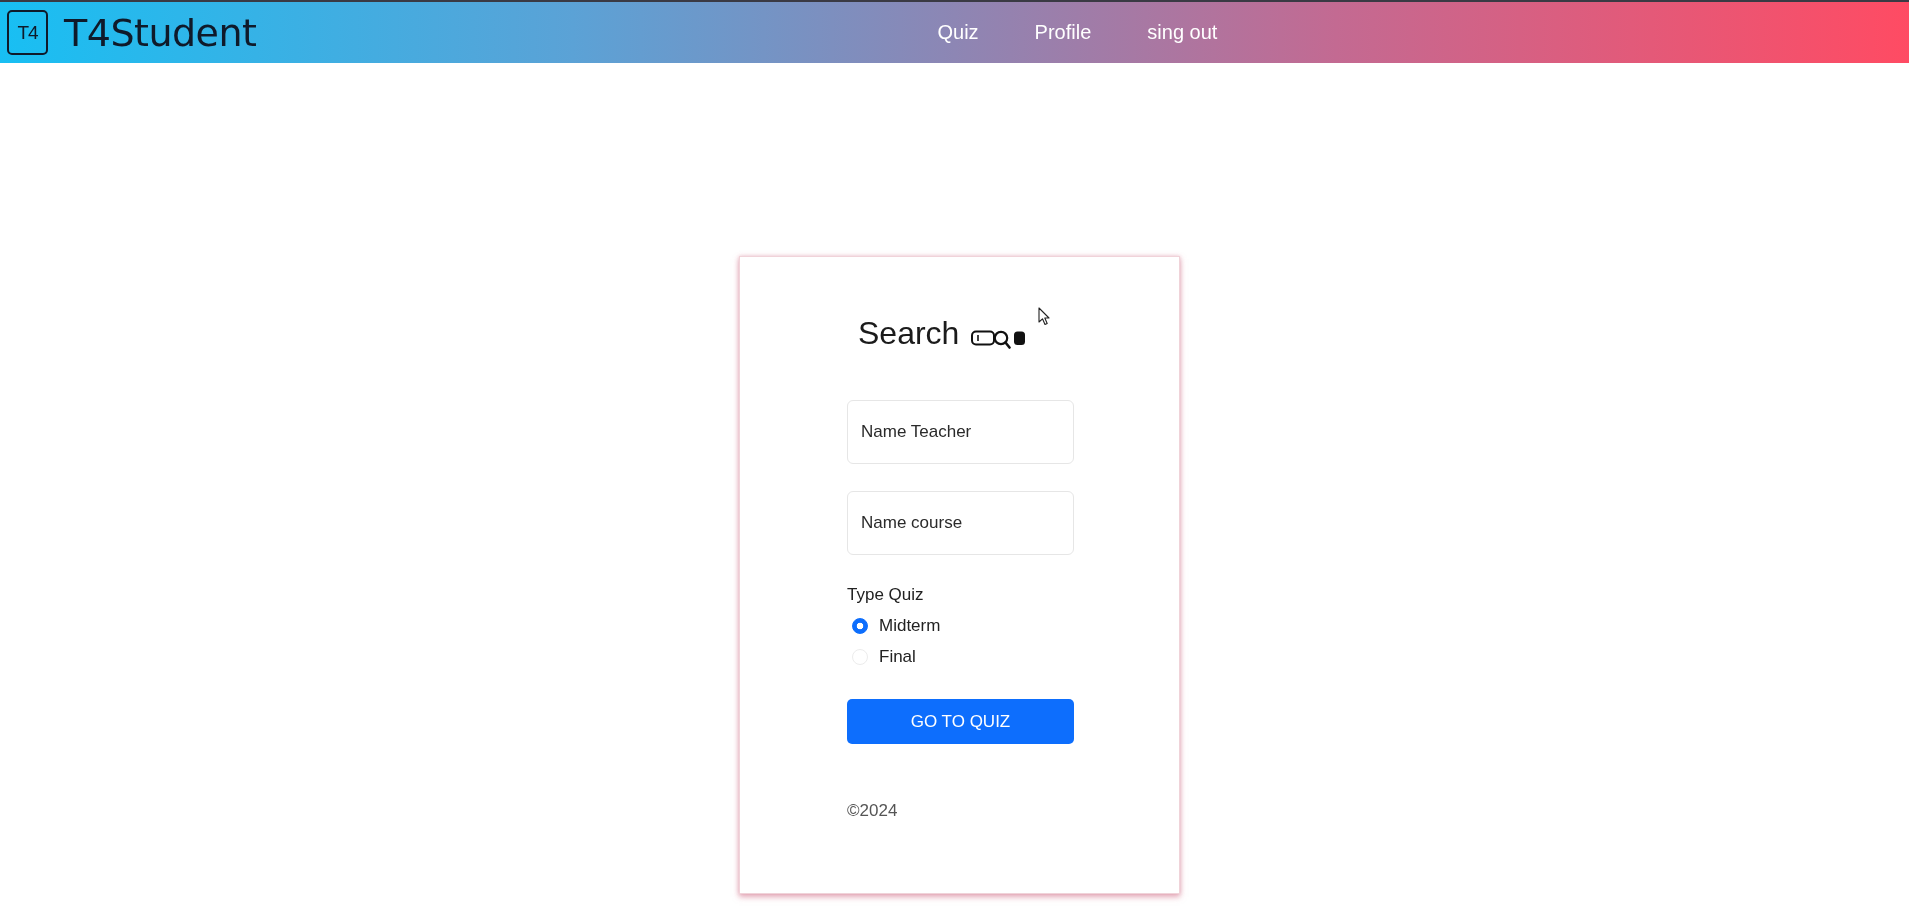 The image size is (1909, 923). What do you see at coordinates (960, 721) in the screenshot?
I see `go-to-quiz-button: GO TO QUIZ` at bounding box center [960, 721].